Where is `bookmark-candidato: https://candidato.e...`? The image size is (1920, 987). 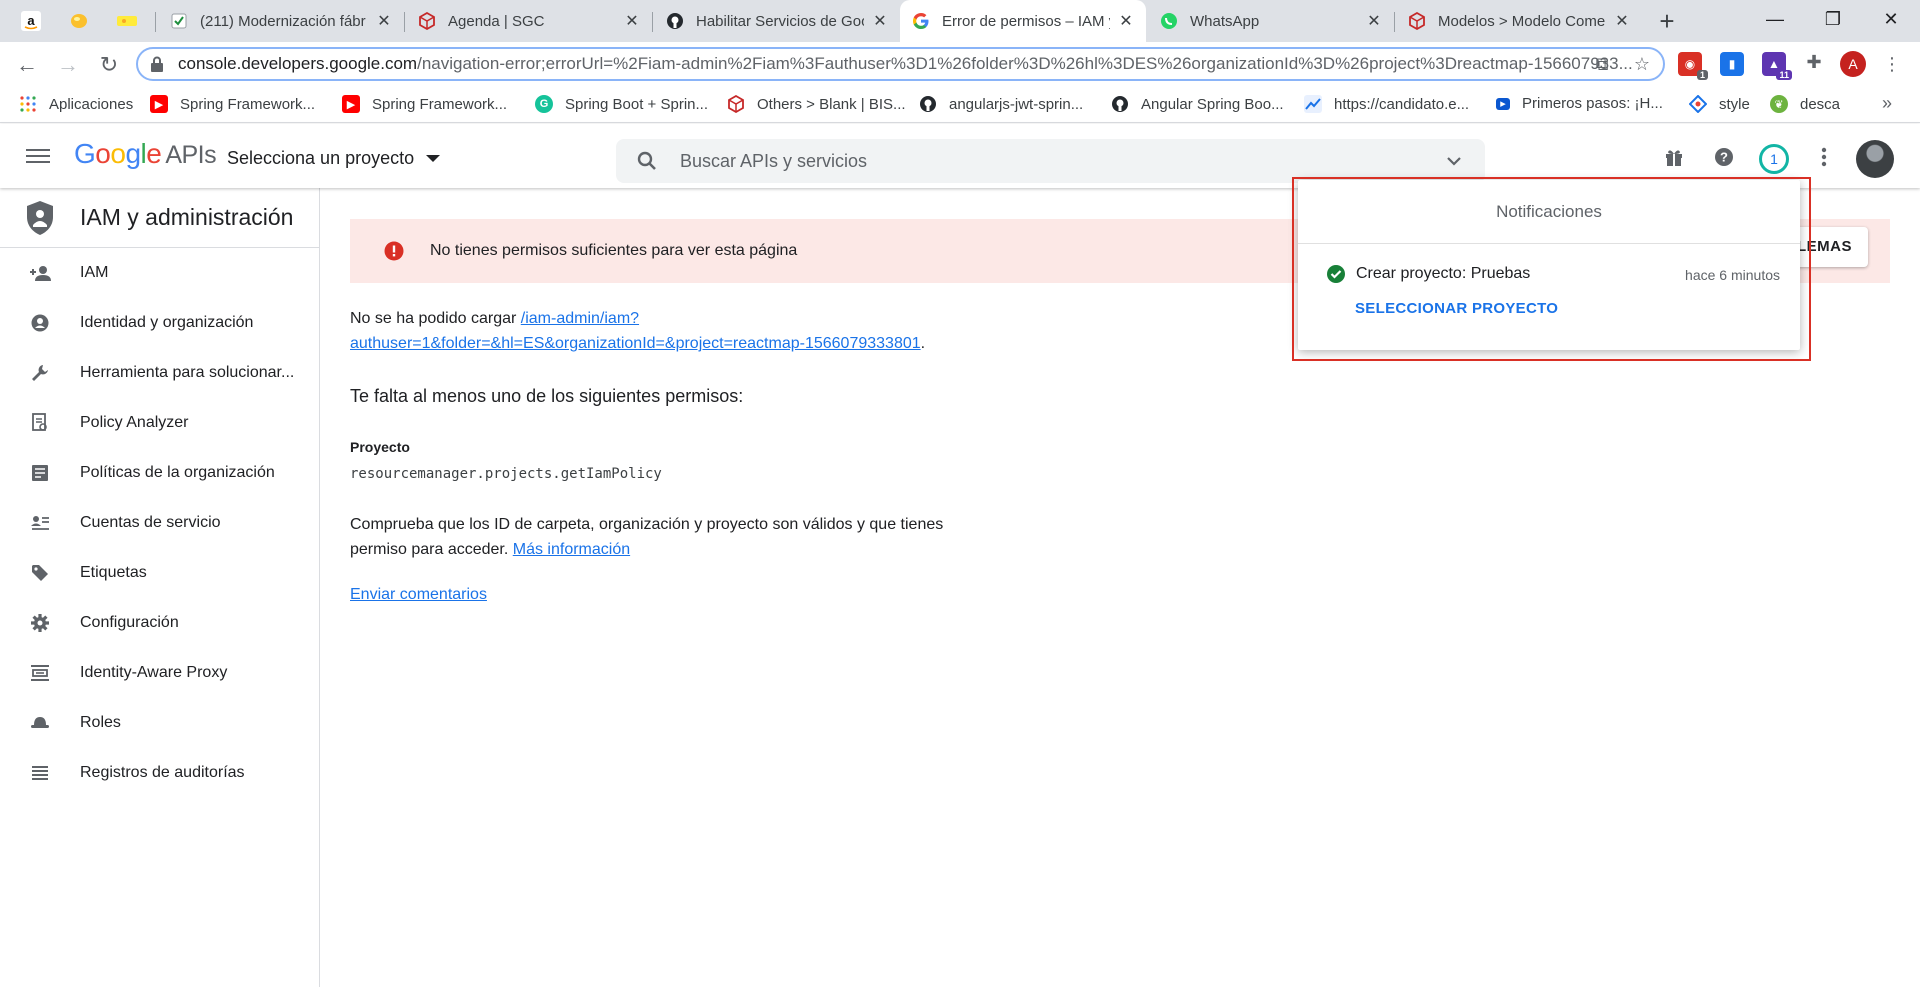
bookmark-candidato: https://candidato.e... is located at coordinates (1386, 104).